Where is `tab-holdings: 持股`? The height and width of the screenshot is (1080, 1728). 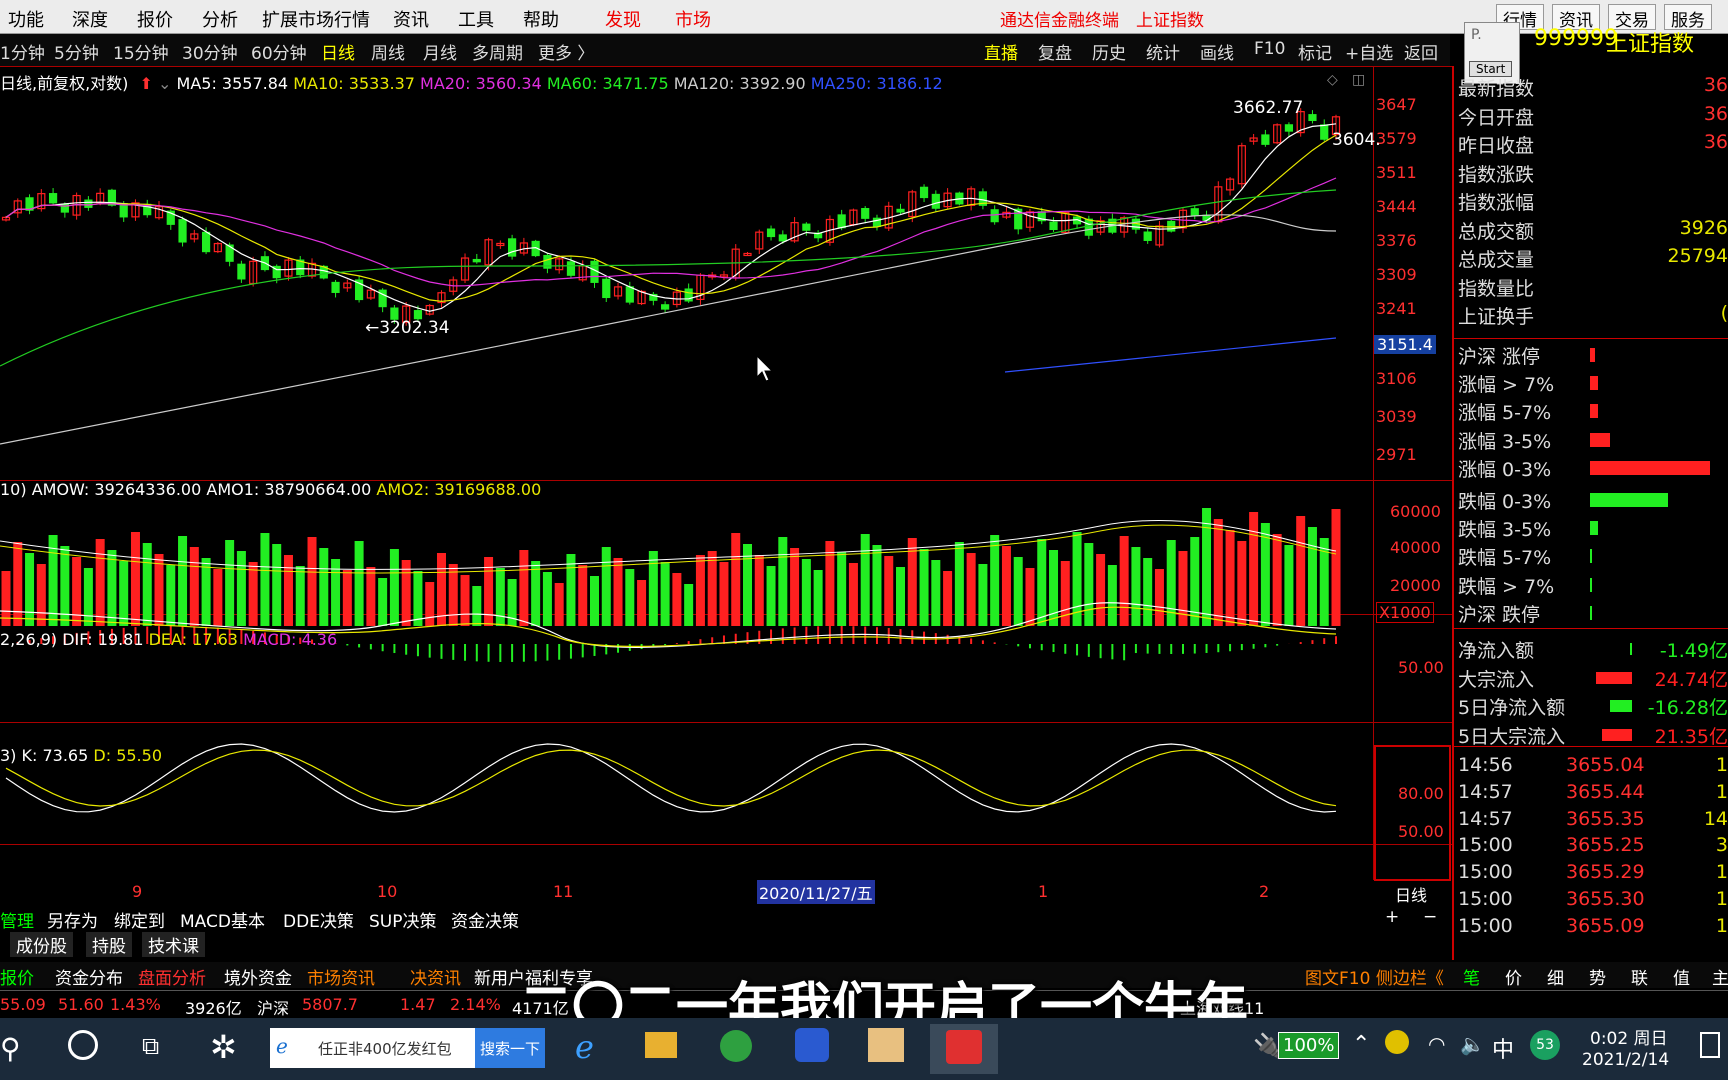
tab-holdings: 持股 is located at coordinates (109, 944).